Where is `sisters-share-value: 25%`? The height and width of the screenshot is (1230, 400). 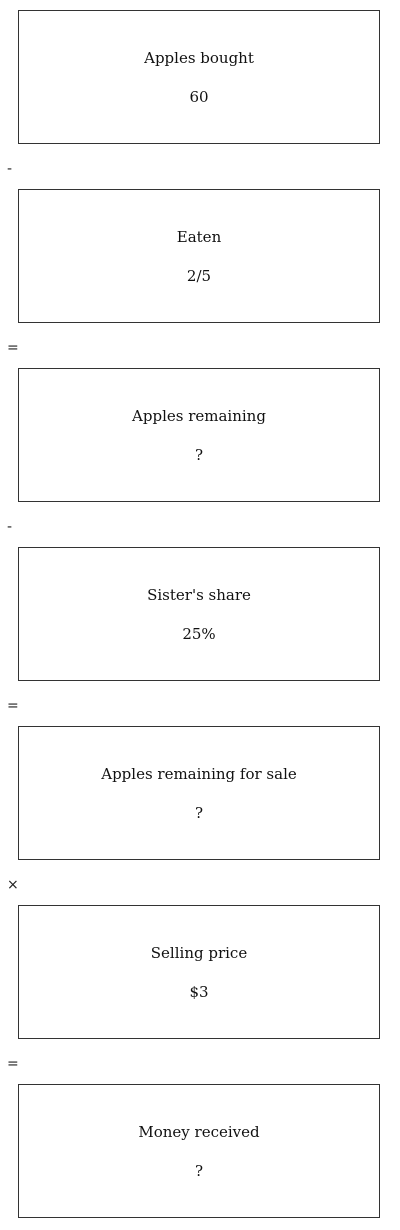
sisters-share-value: 25% is located at coordinates (199, 633).